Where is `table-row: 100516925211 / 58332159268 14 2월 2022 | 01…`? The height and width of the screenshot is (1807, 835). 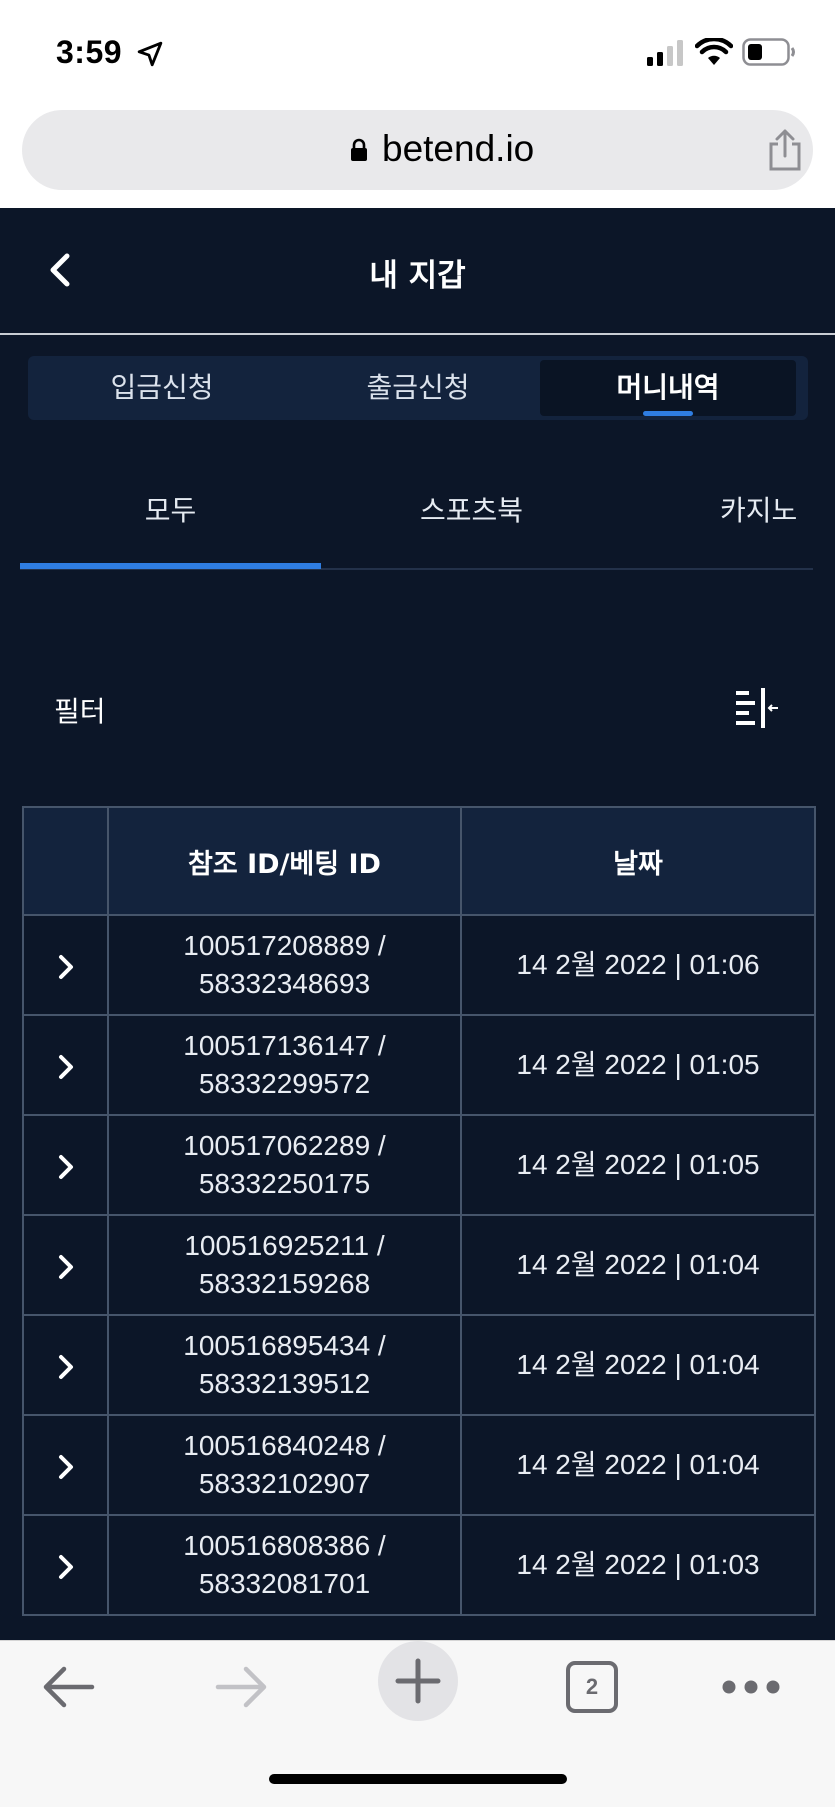
table-row: 100516925211 / 58332159268 14 2월 2022 | 01… is located at coordinates (419, 1265).